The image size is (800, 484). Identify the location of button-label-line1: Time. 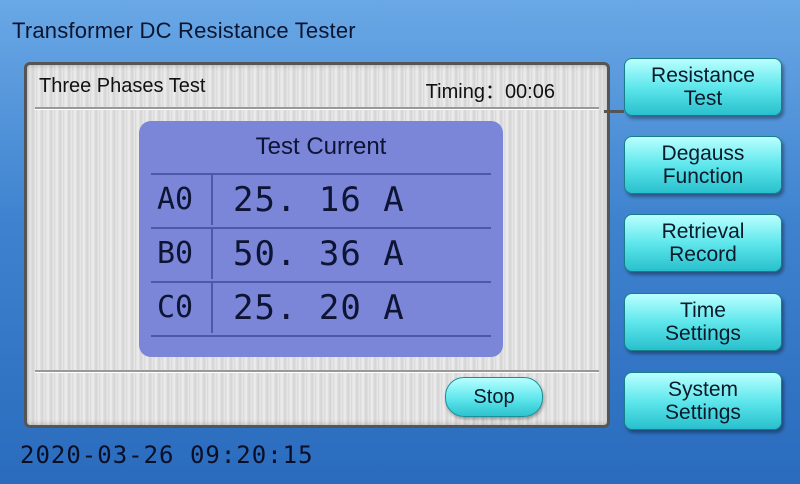
(703, 310).